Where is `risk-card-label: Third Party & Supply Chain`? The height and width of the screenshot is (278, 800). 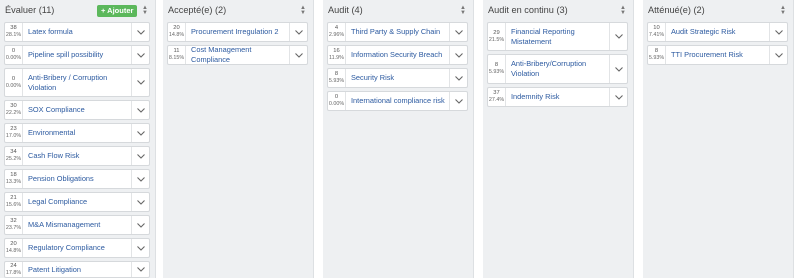 risk-card-label: Third Party & Supply Chain is located at coordinates (398, 32).